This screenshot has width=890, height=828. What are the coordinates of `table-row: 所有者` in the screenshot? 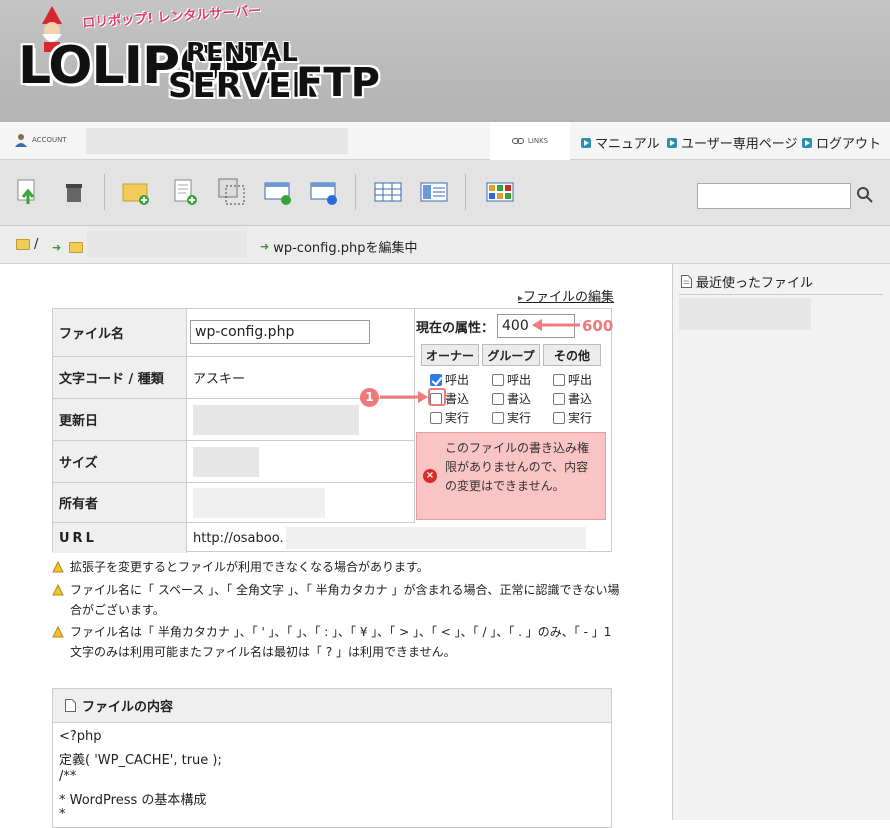 It's located at (234, 503).